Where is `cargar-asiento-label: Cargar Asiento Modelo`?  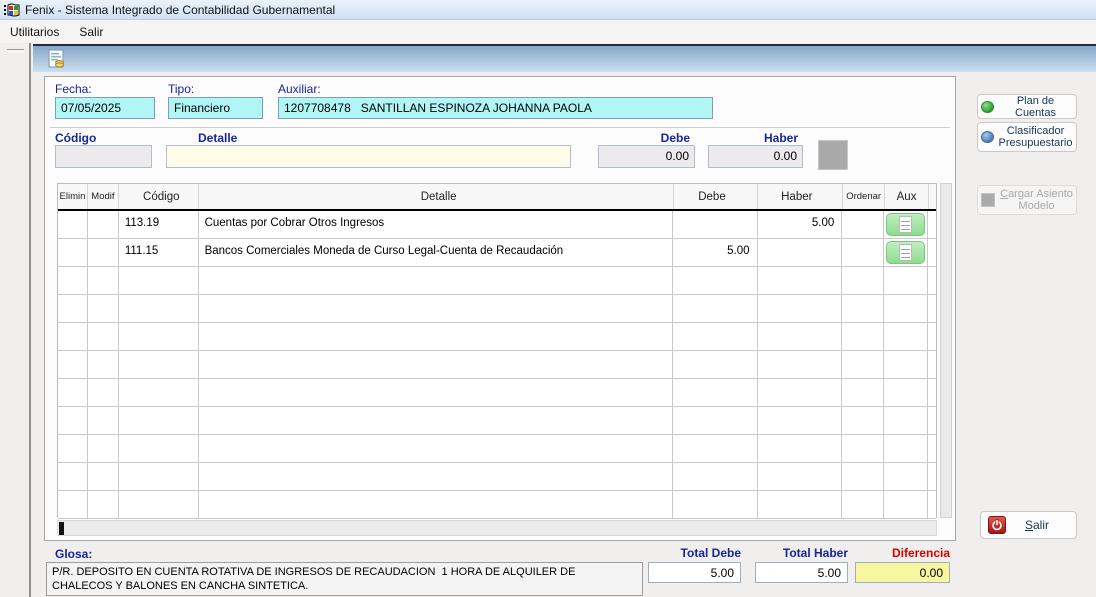 cargar-asiento-label: Cargar Asiento Modelo is located at coordinates (1036, 200).